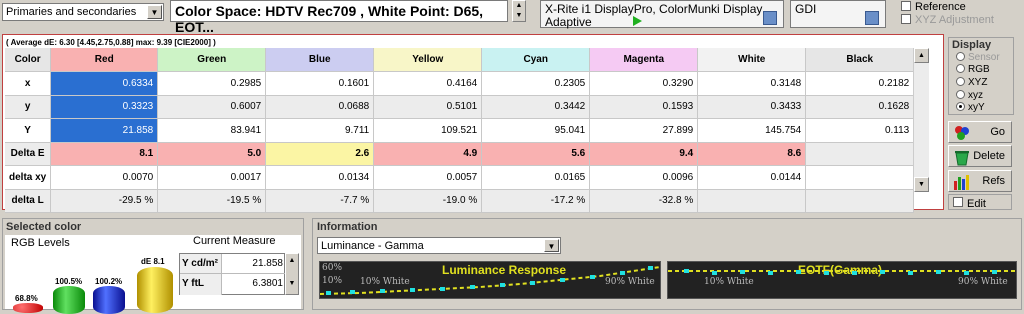 The width and height of the screenshot is (1024, 314). I want to click on table-cell: 0.6007, so click(212, 107).